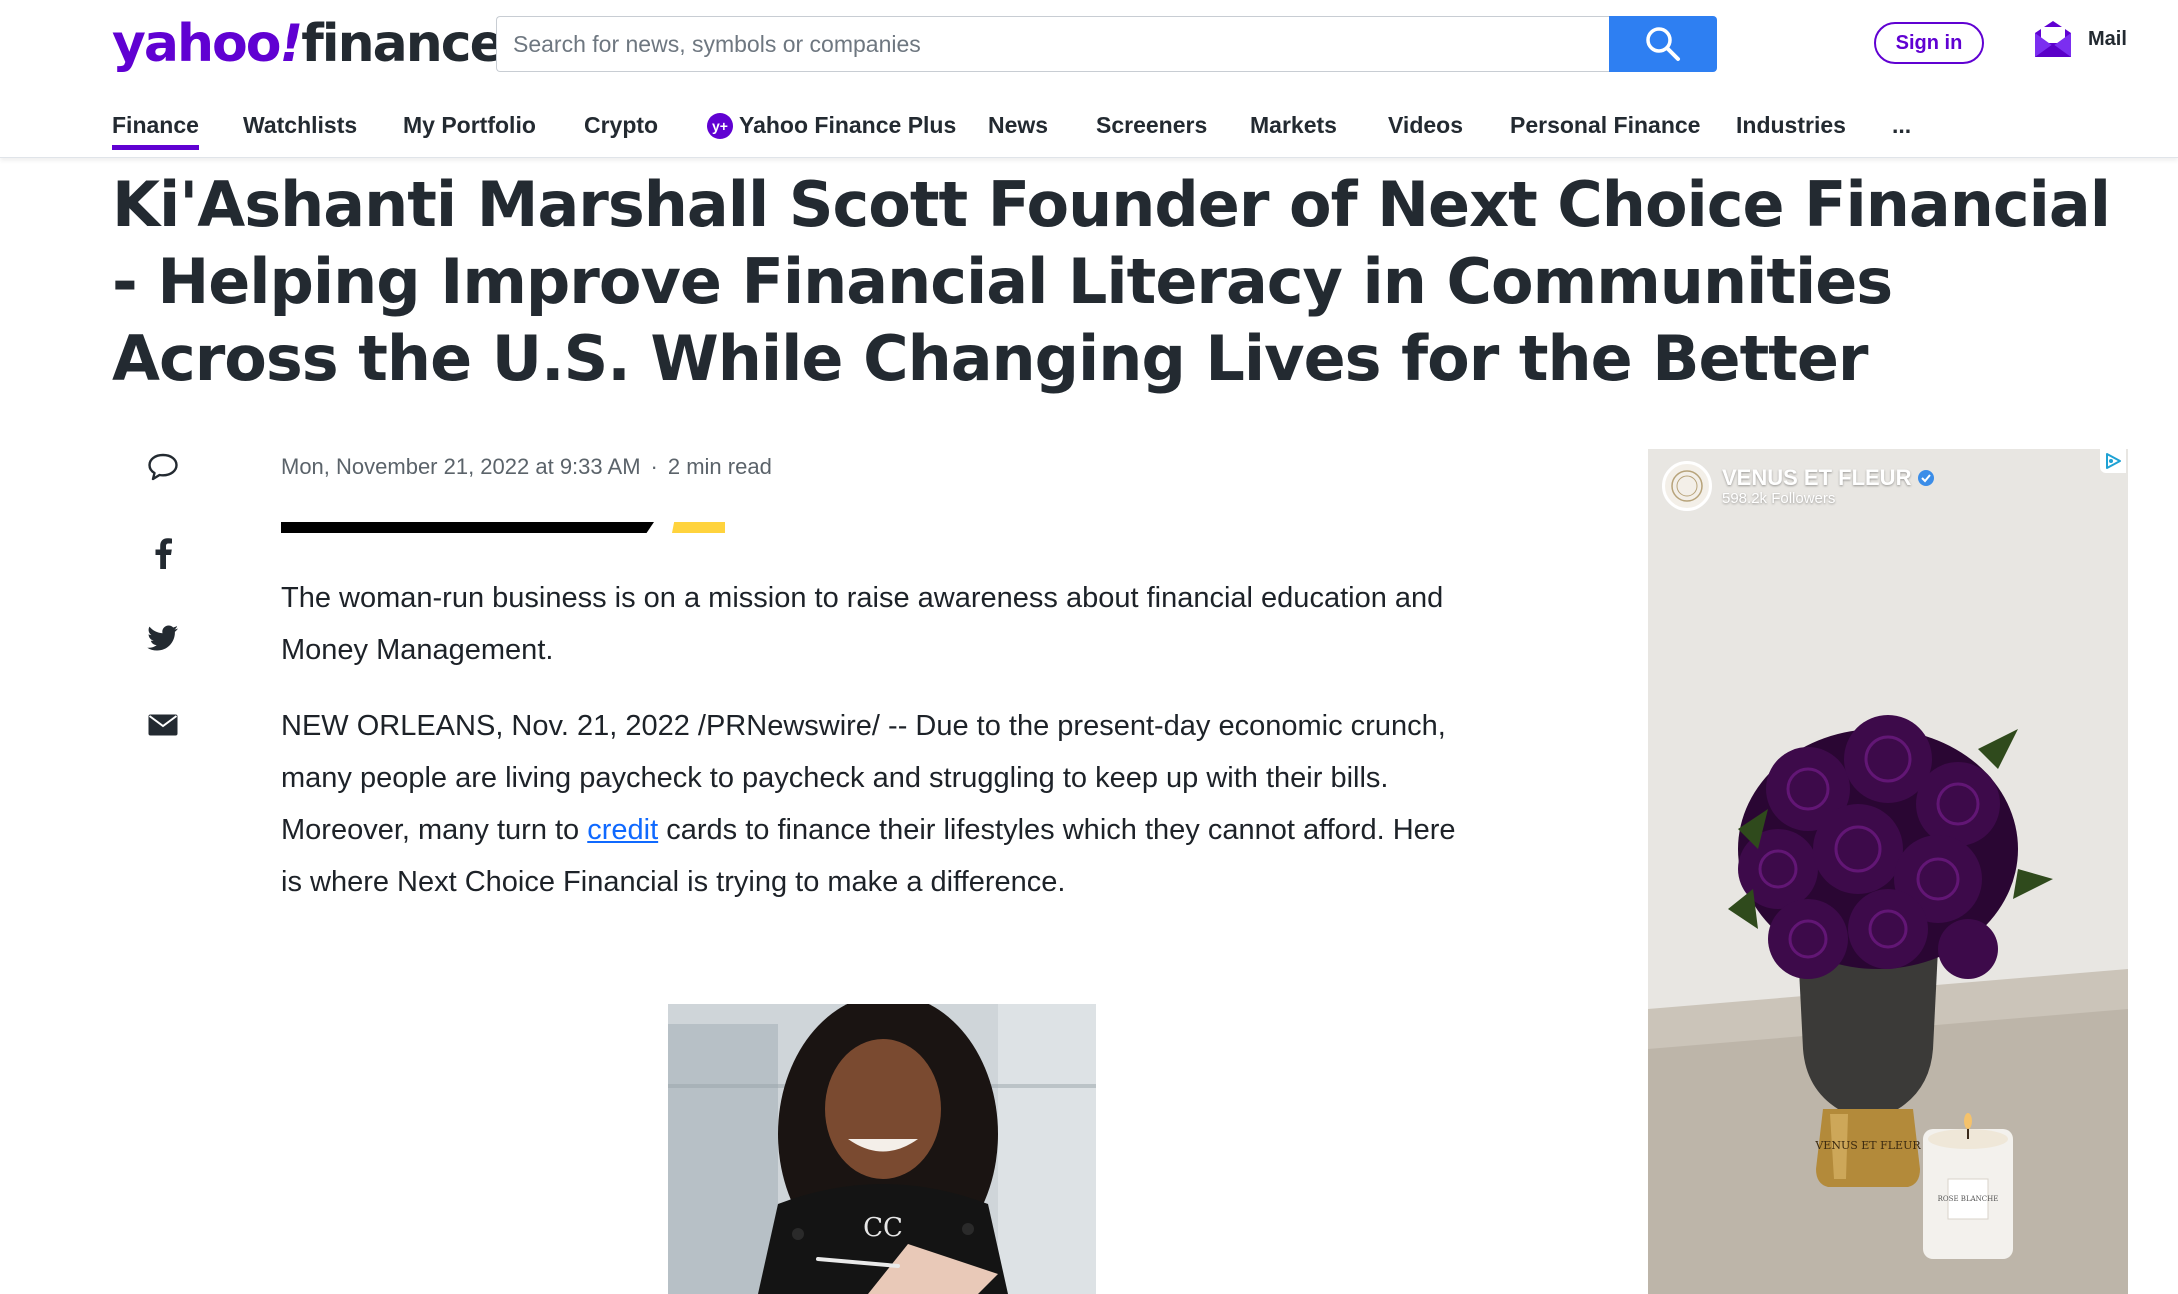 The width and height of the screenshot is (2178, 1294). I want to click on yahoo-finance-logo: yahoo!finance, so click(308, 44).